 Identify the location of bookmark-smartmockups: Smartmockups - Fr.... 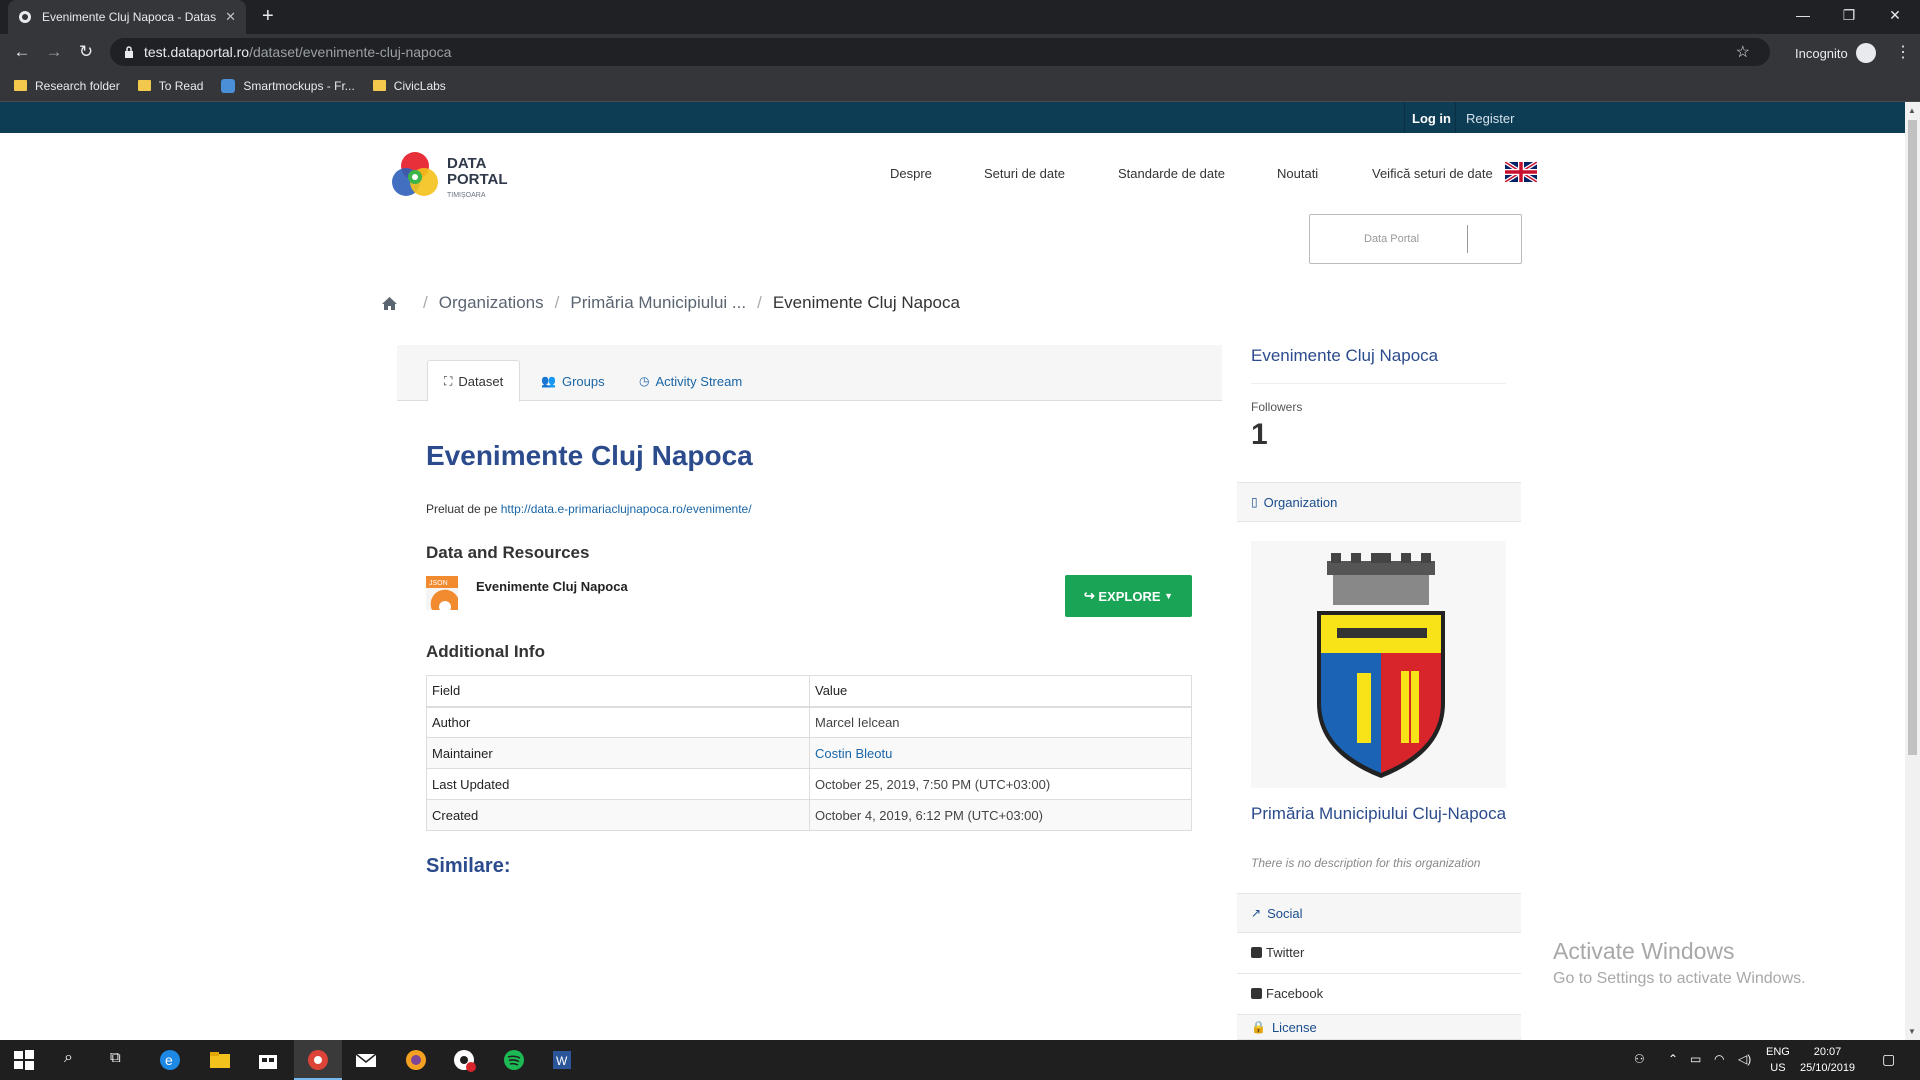
(288, 85).